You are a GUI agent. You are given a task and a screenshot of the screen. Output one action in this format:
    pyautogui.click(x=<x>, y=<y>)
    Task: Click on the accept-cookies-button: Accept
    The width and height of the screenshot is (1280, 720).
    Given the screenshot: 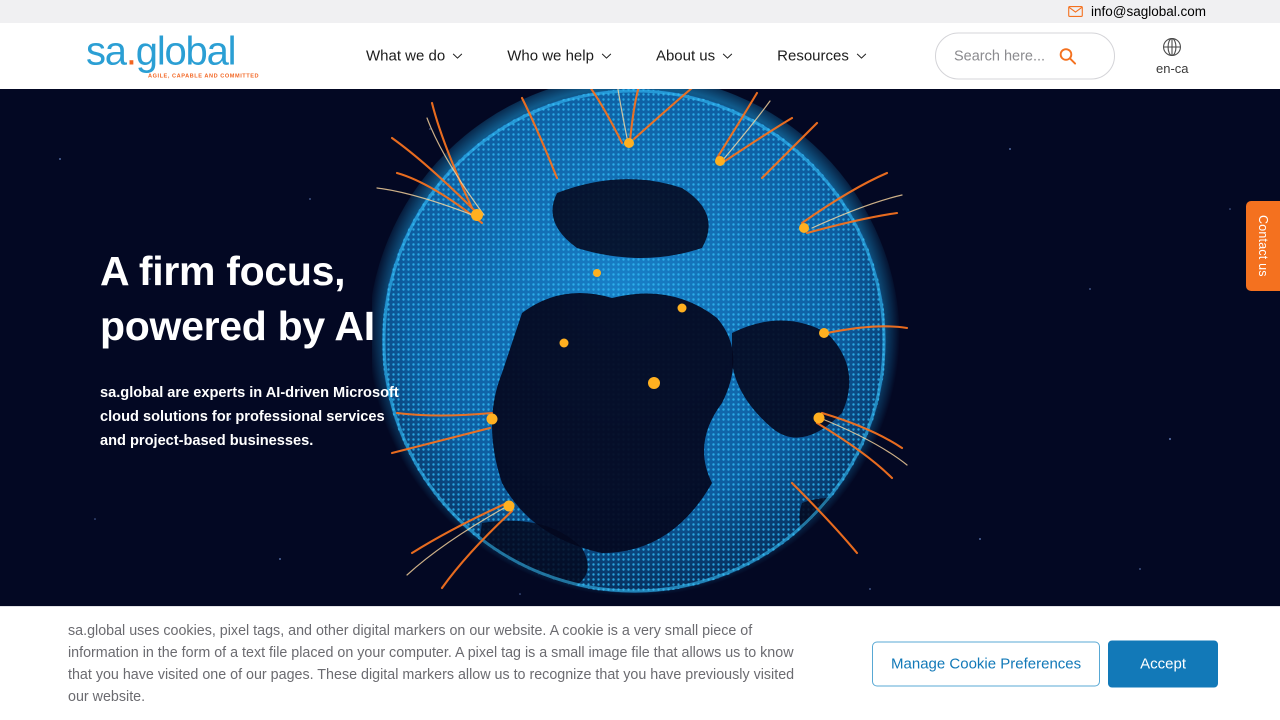 What is the action you would take?
    pyautogui.click(x=1163, y=663)
    